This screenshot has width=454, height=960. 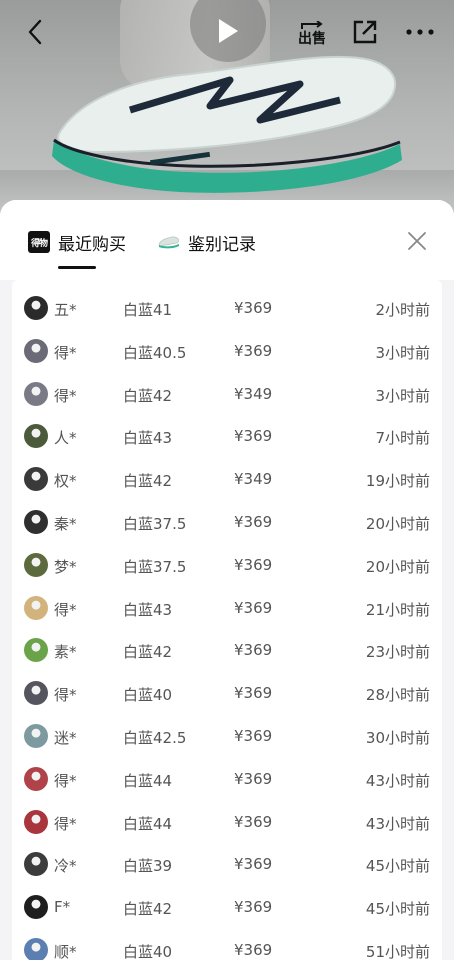 What do you see at coordinates (227, 565) in the screenshot?
I see `purchase-row: 梦* 白蓝37.5 ¥369 20小时前` at bounding box center [227, 565].